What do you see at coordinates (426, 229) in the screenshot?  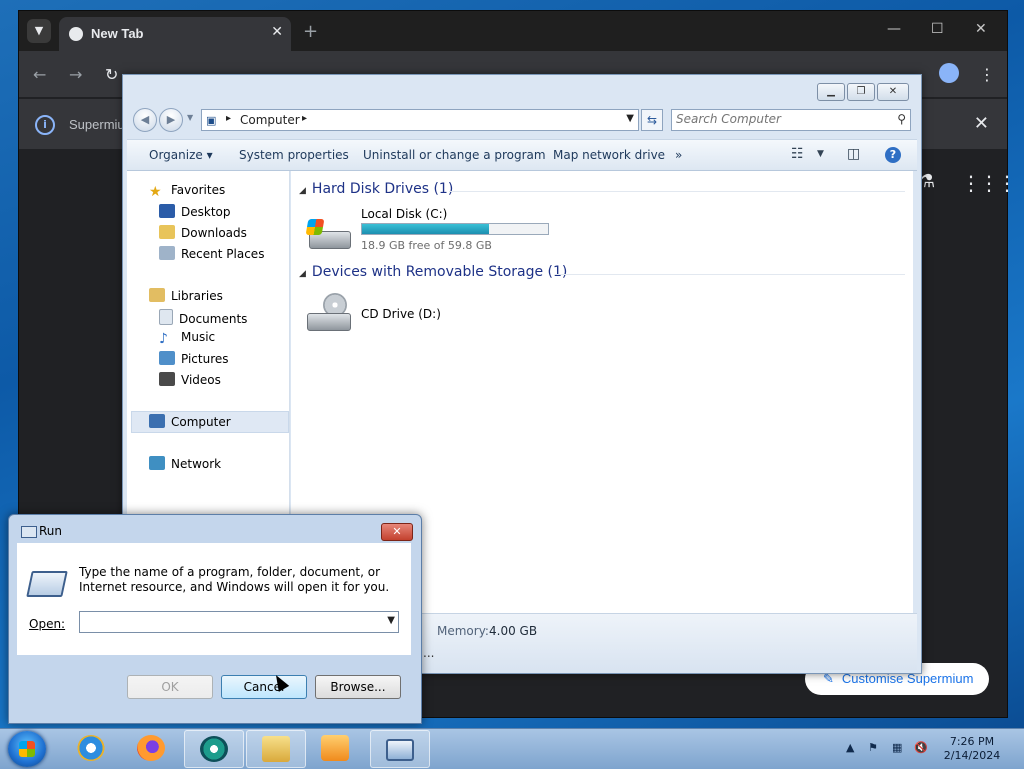 I see `drive-c-usage-fill` at bounding box center [426, 229].